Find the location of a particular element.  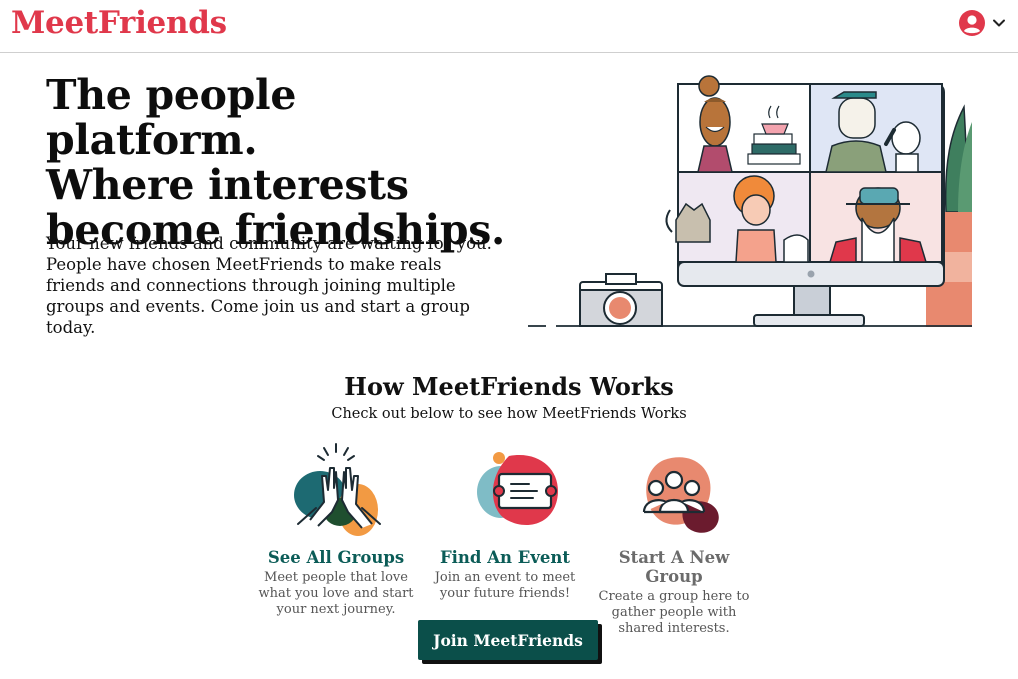

ticket-icon is located at coordinates (517, 489).